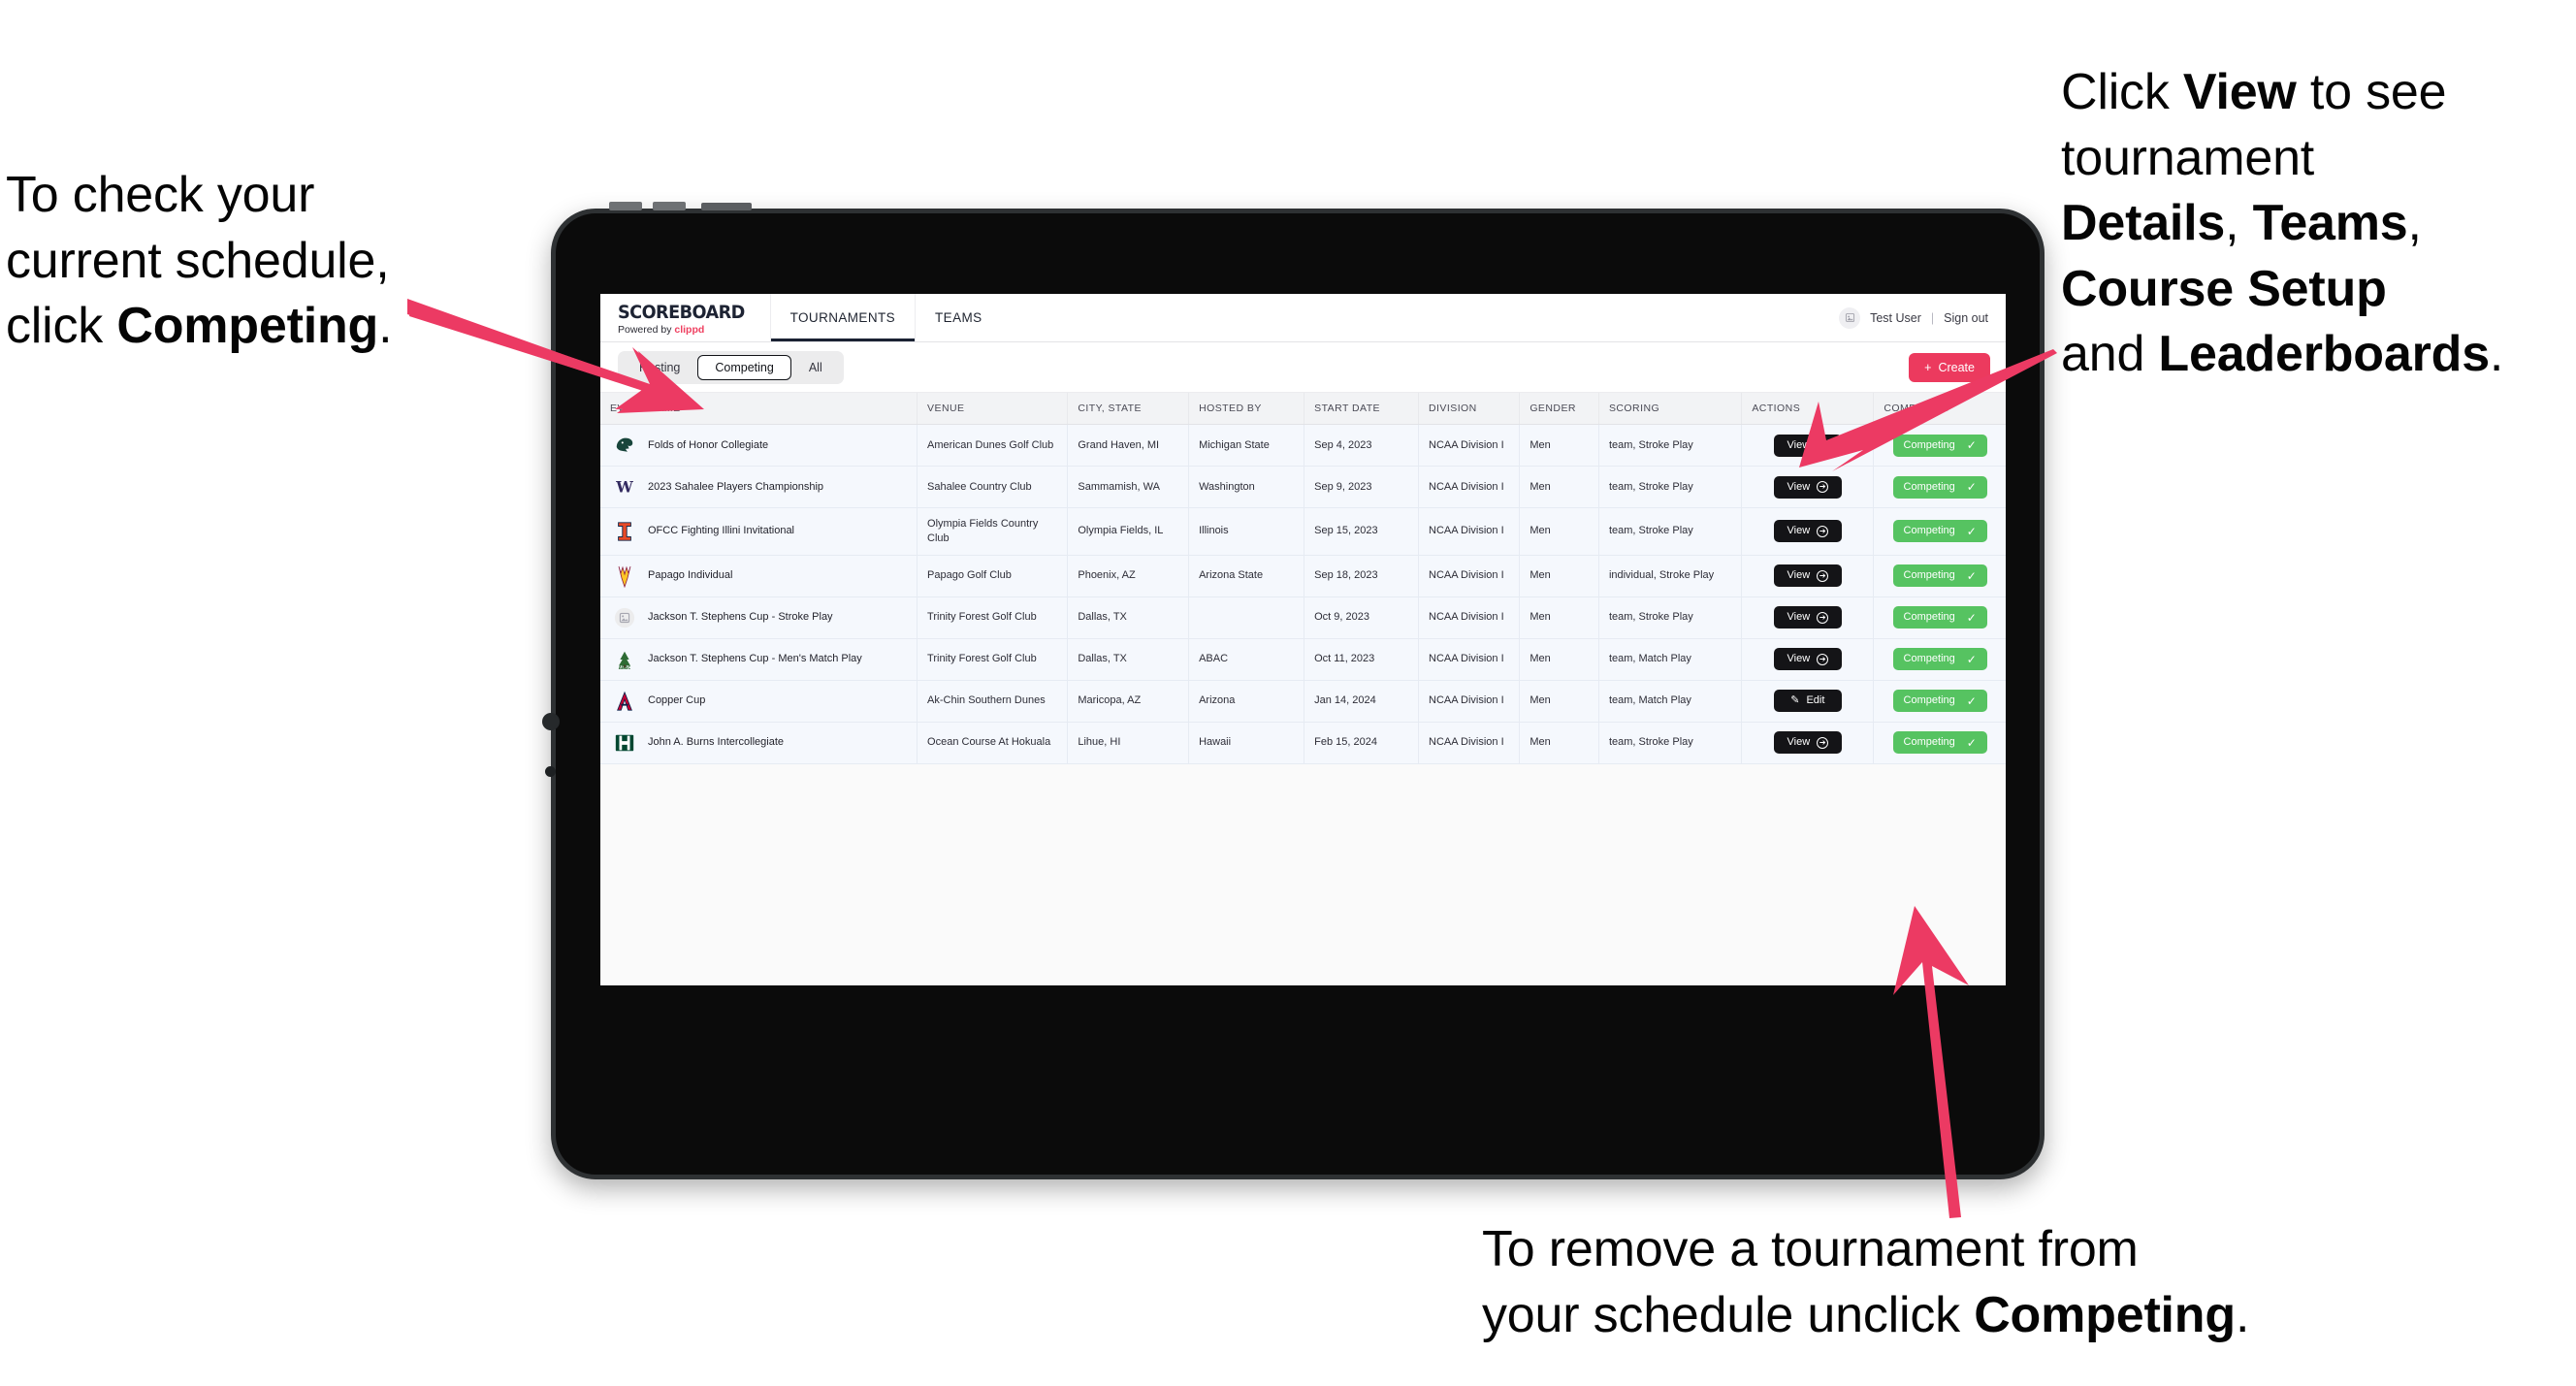 The image size is (2576, 1386). Describe the element at coordinates (2330, 223) in the screenshot. I see `annotation-right-bold-teams: Teams` at that location.